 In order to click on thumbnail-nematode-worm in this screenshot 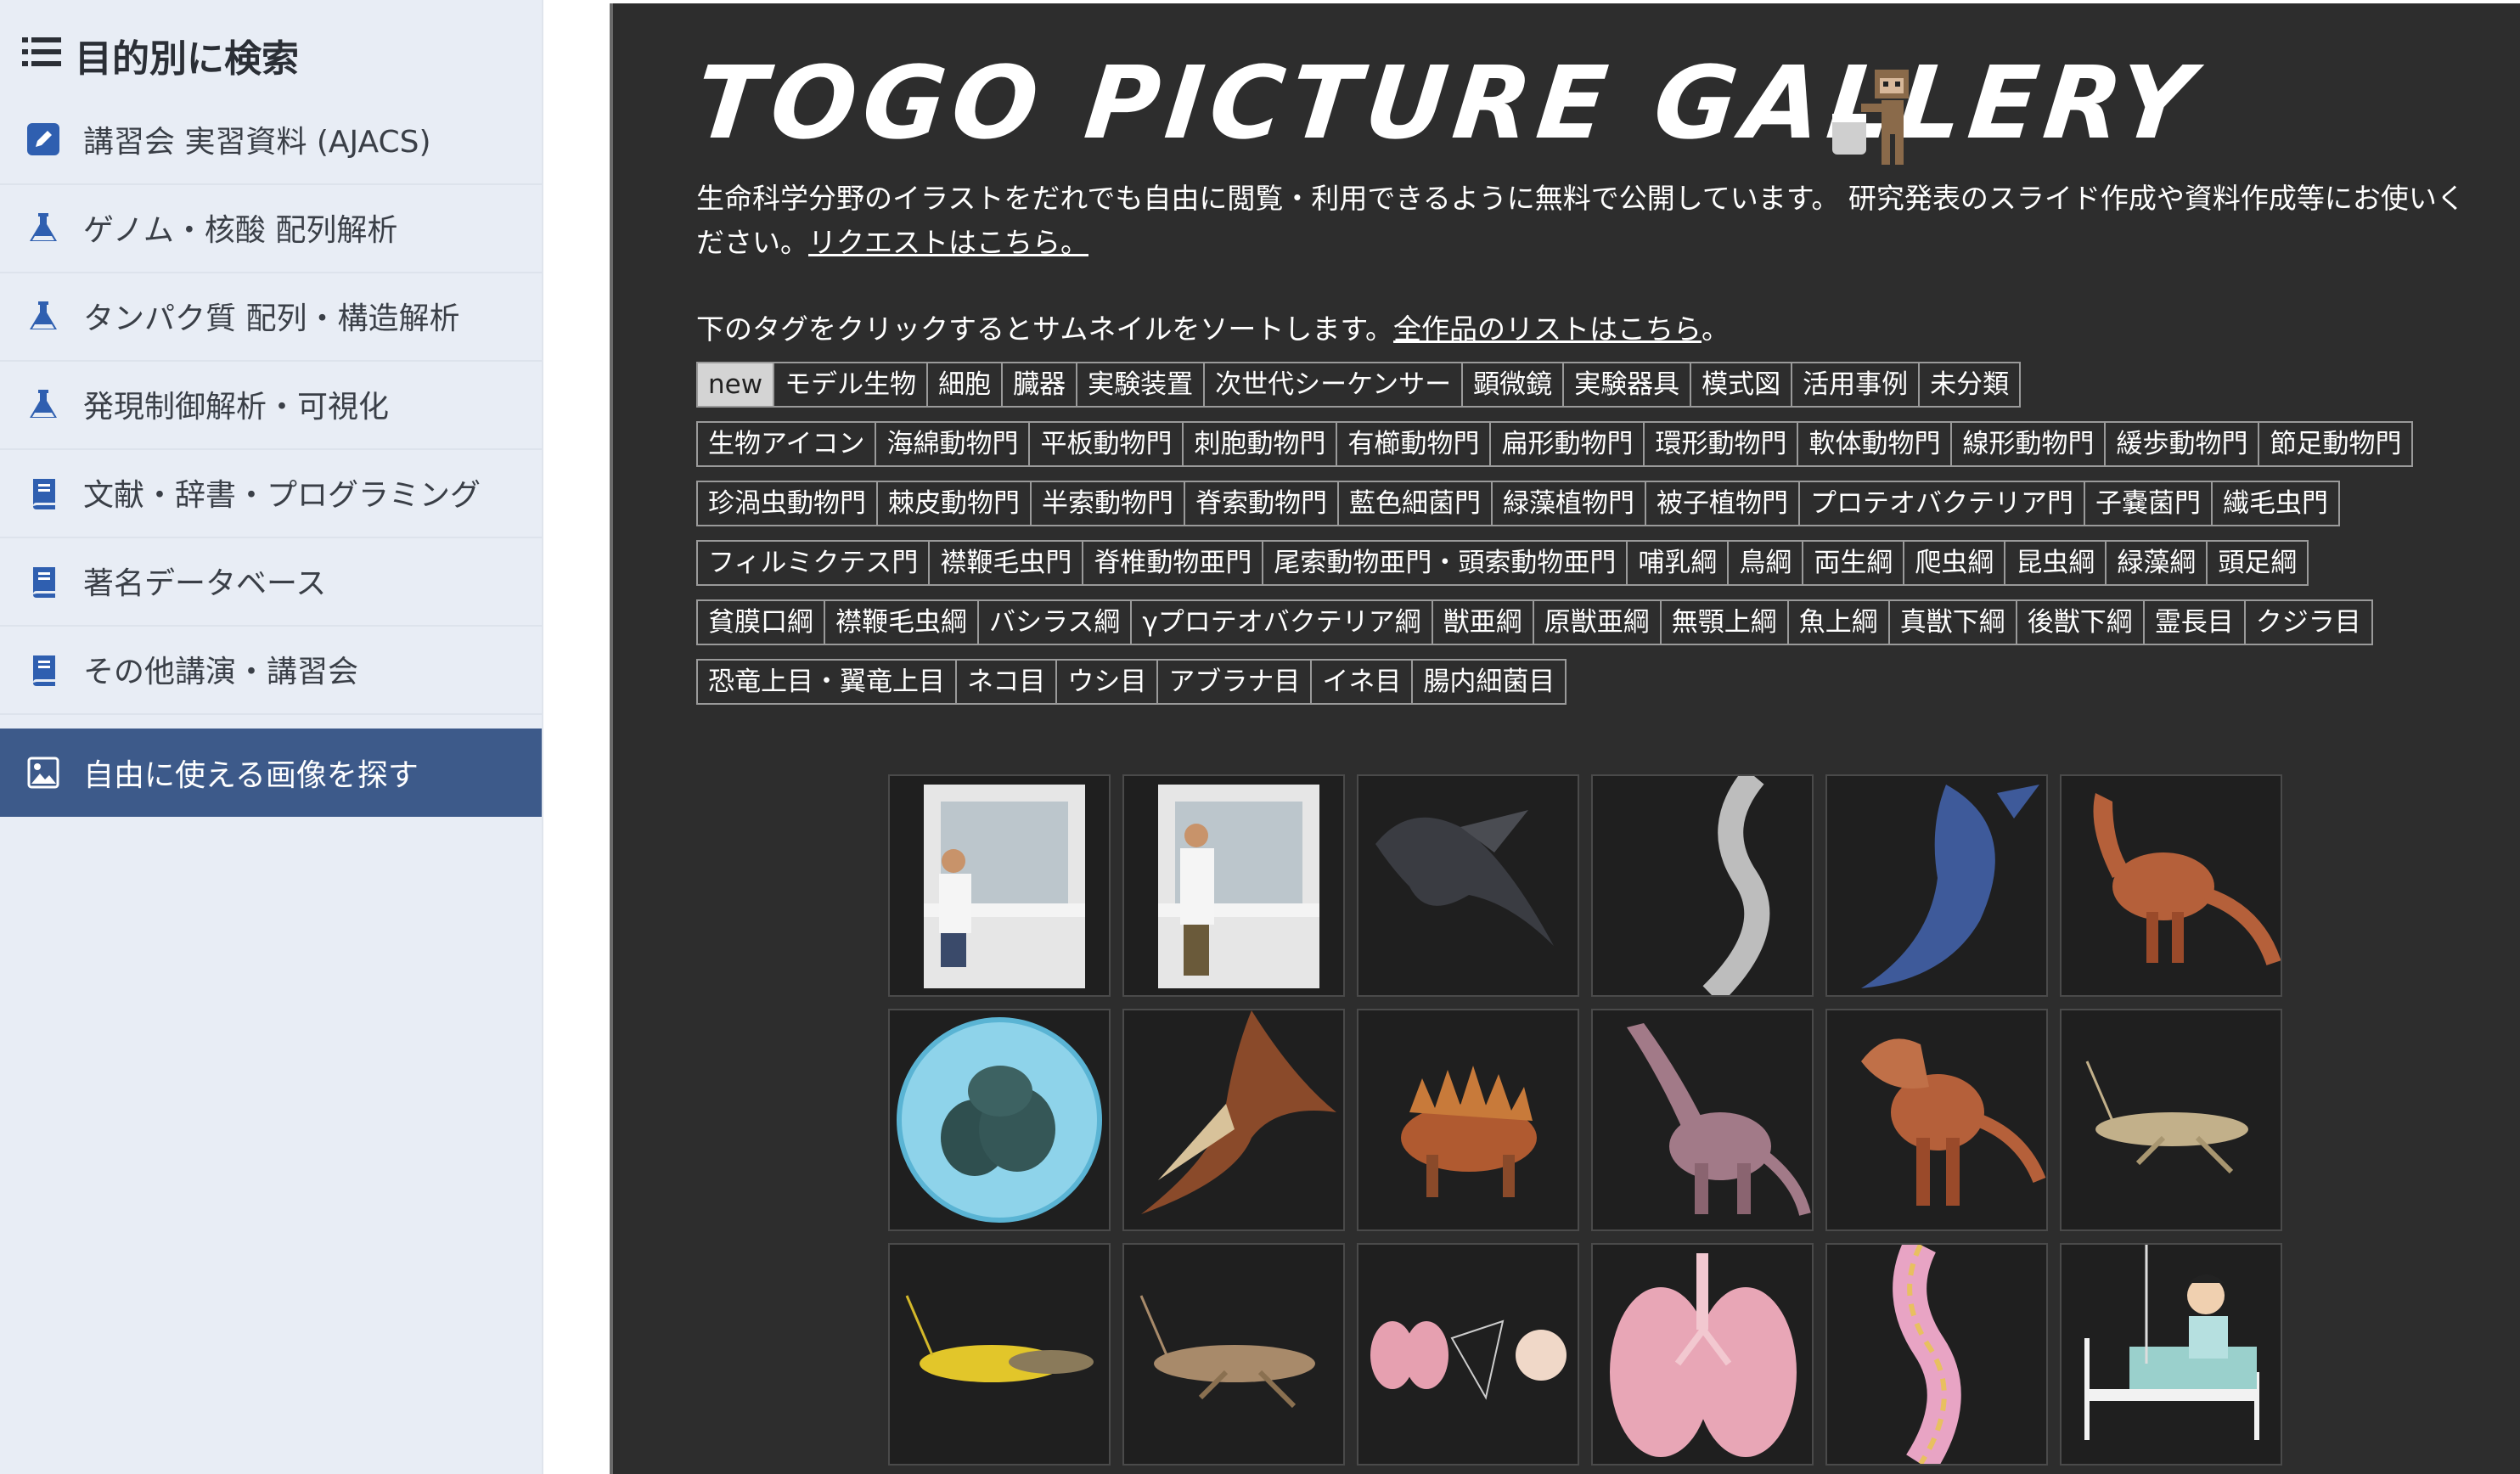, I will do `click(1703, 885)`.